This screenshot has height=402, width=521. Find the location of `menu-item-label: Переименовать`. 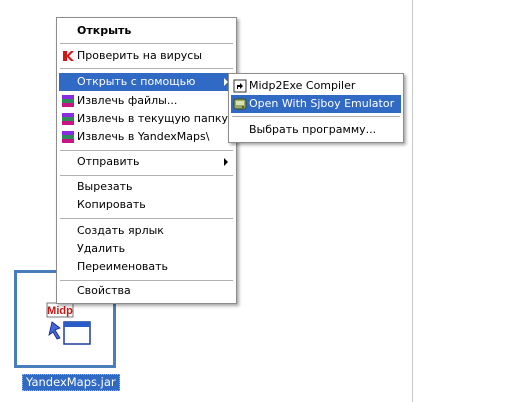

menu-item-label: Переименовать is located at coordinates (123, 266).